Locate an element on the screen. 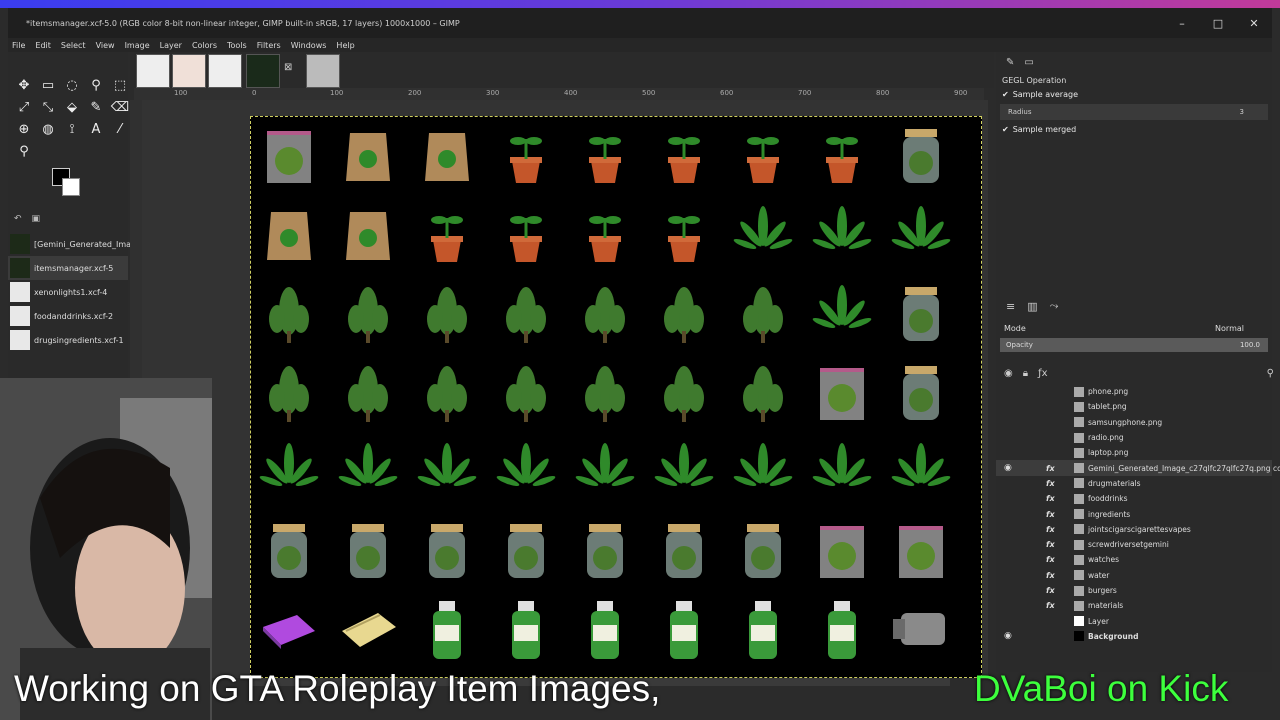 This screenshot has width=1280, height=720. menu-select: Select is located at coordinates (73, 45).